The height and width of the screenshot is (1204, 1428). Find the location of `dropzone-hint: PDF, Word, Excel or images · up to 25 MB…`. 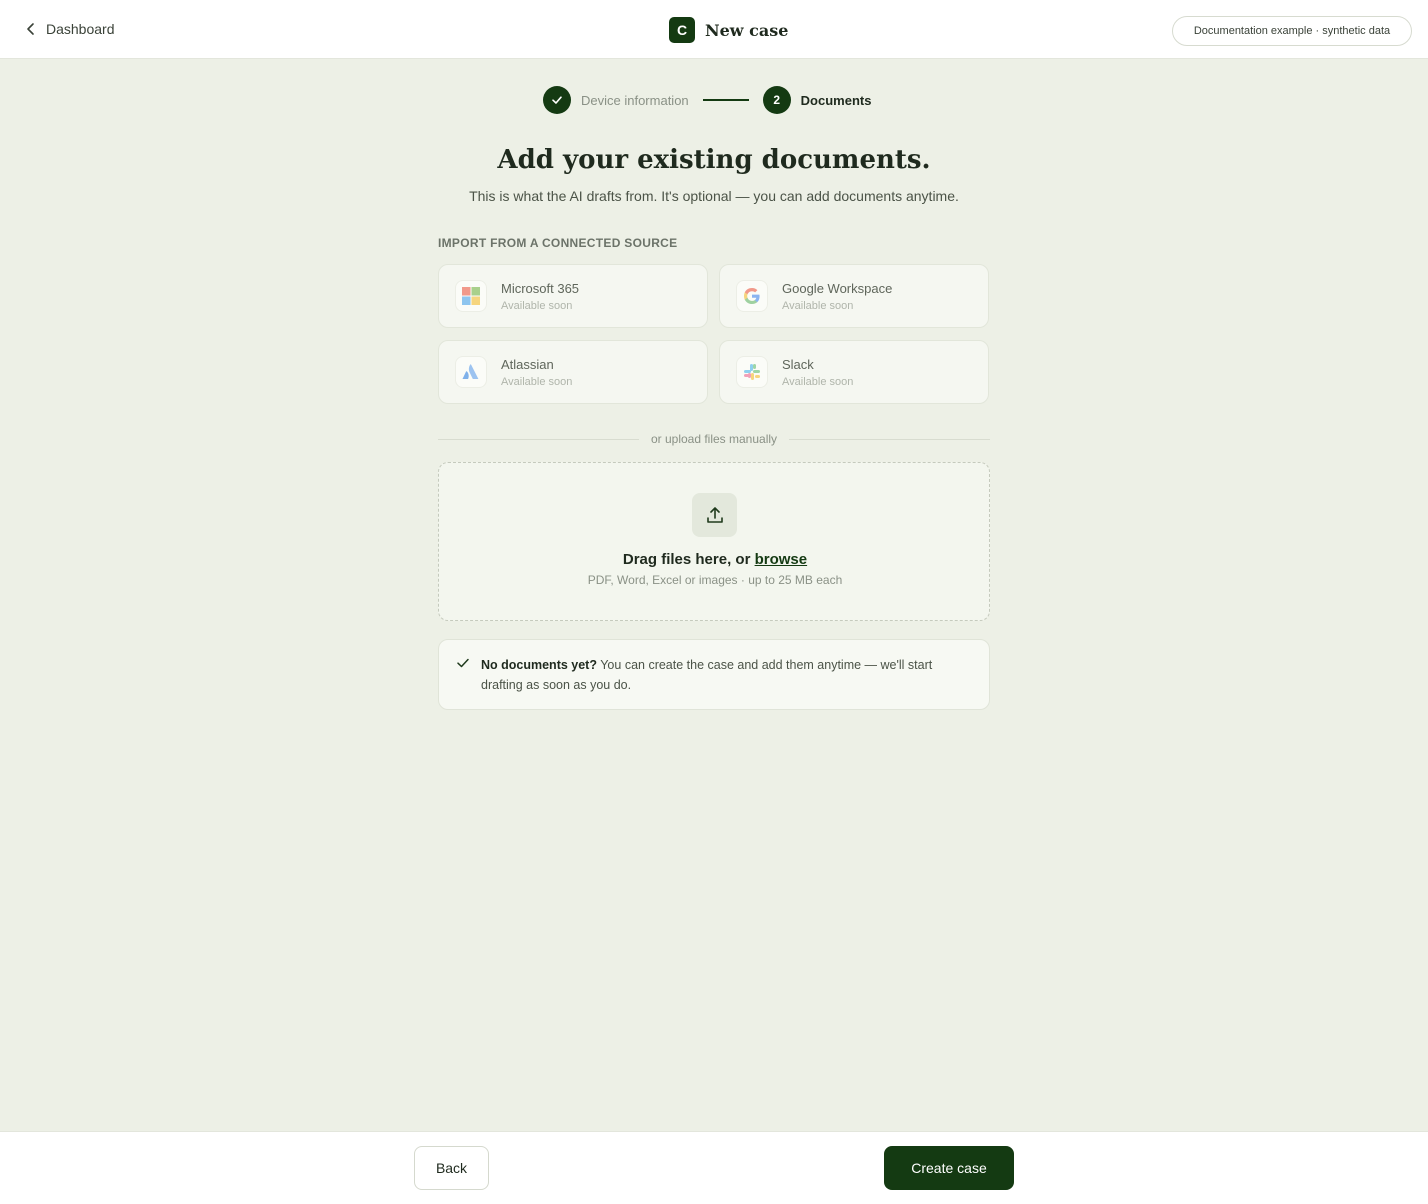

dropzone-hint: PDF, Word, Excel or images · up to 25 MB… is located at coordinates (715, 580).